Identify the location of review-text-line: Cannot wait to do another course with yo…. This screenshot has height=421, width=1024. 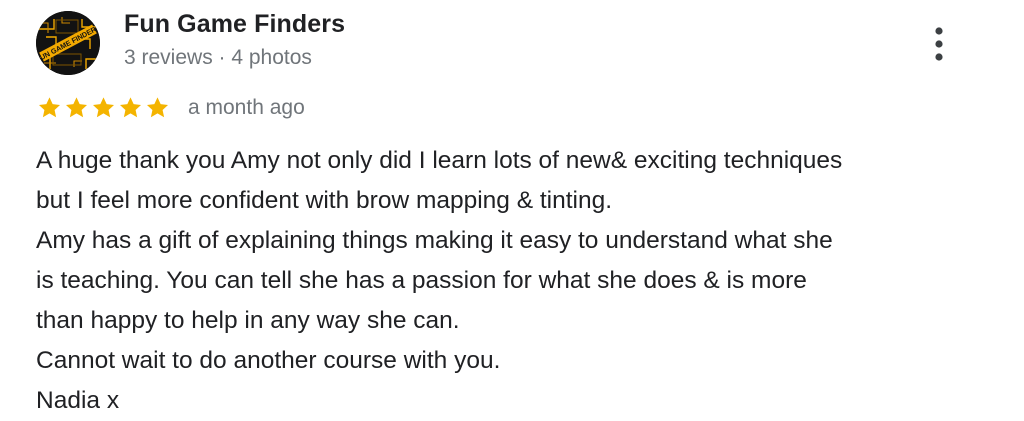
(268, 360).